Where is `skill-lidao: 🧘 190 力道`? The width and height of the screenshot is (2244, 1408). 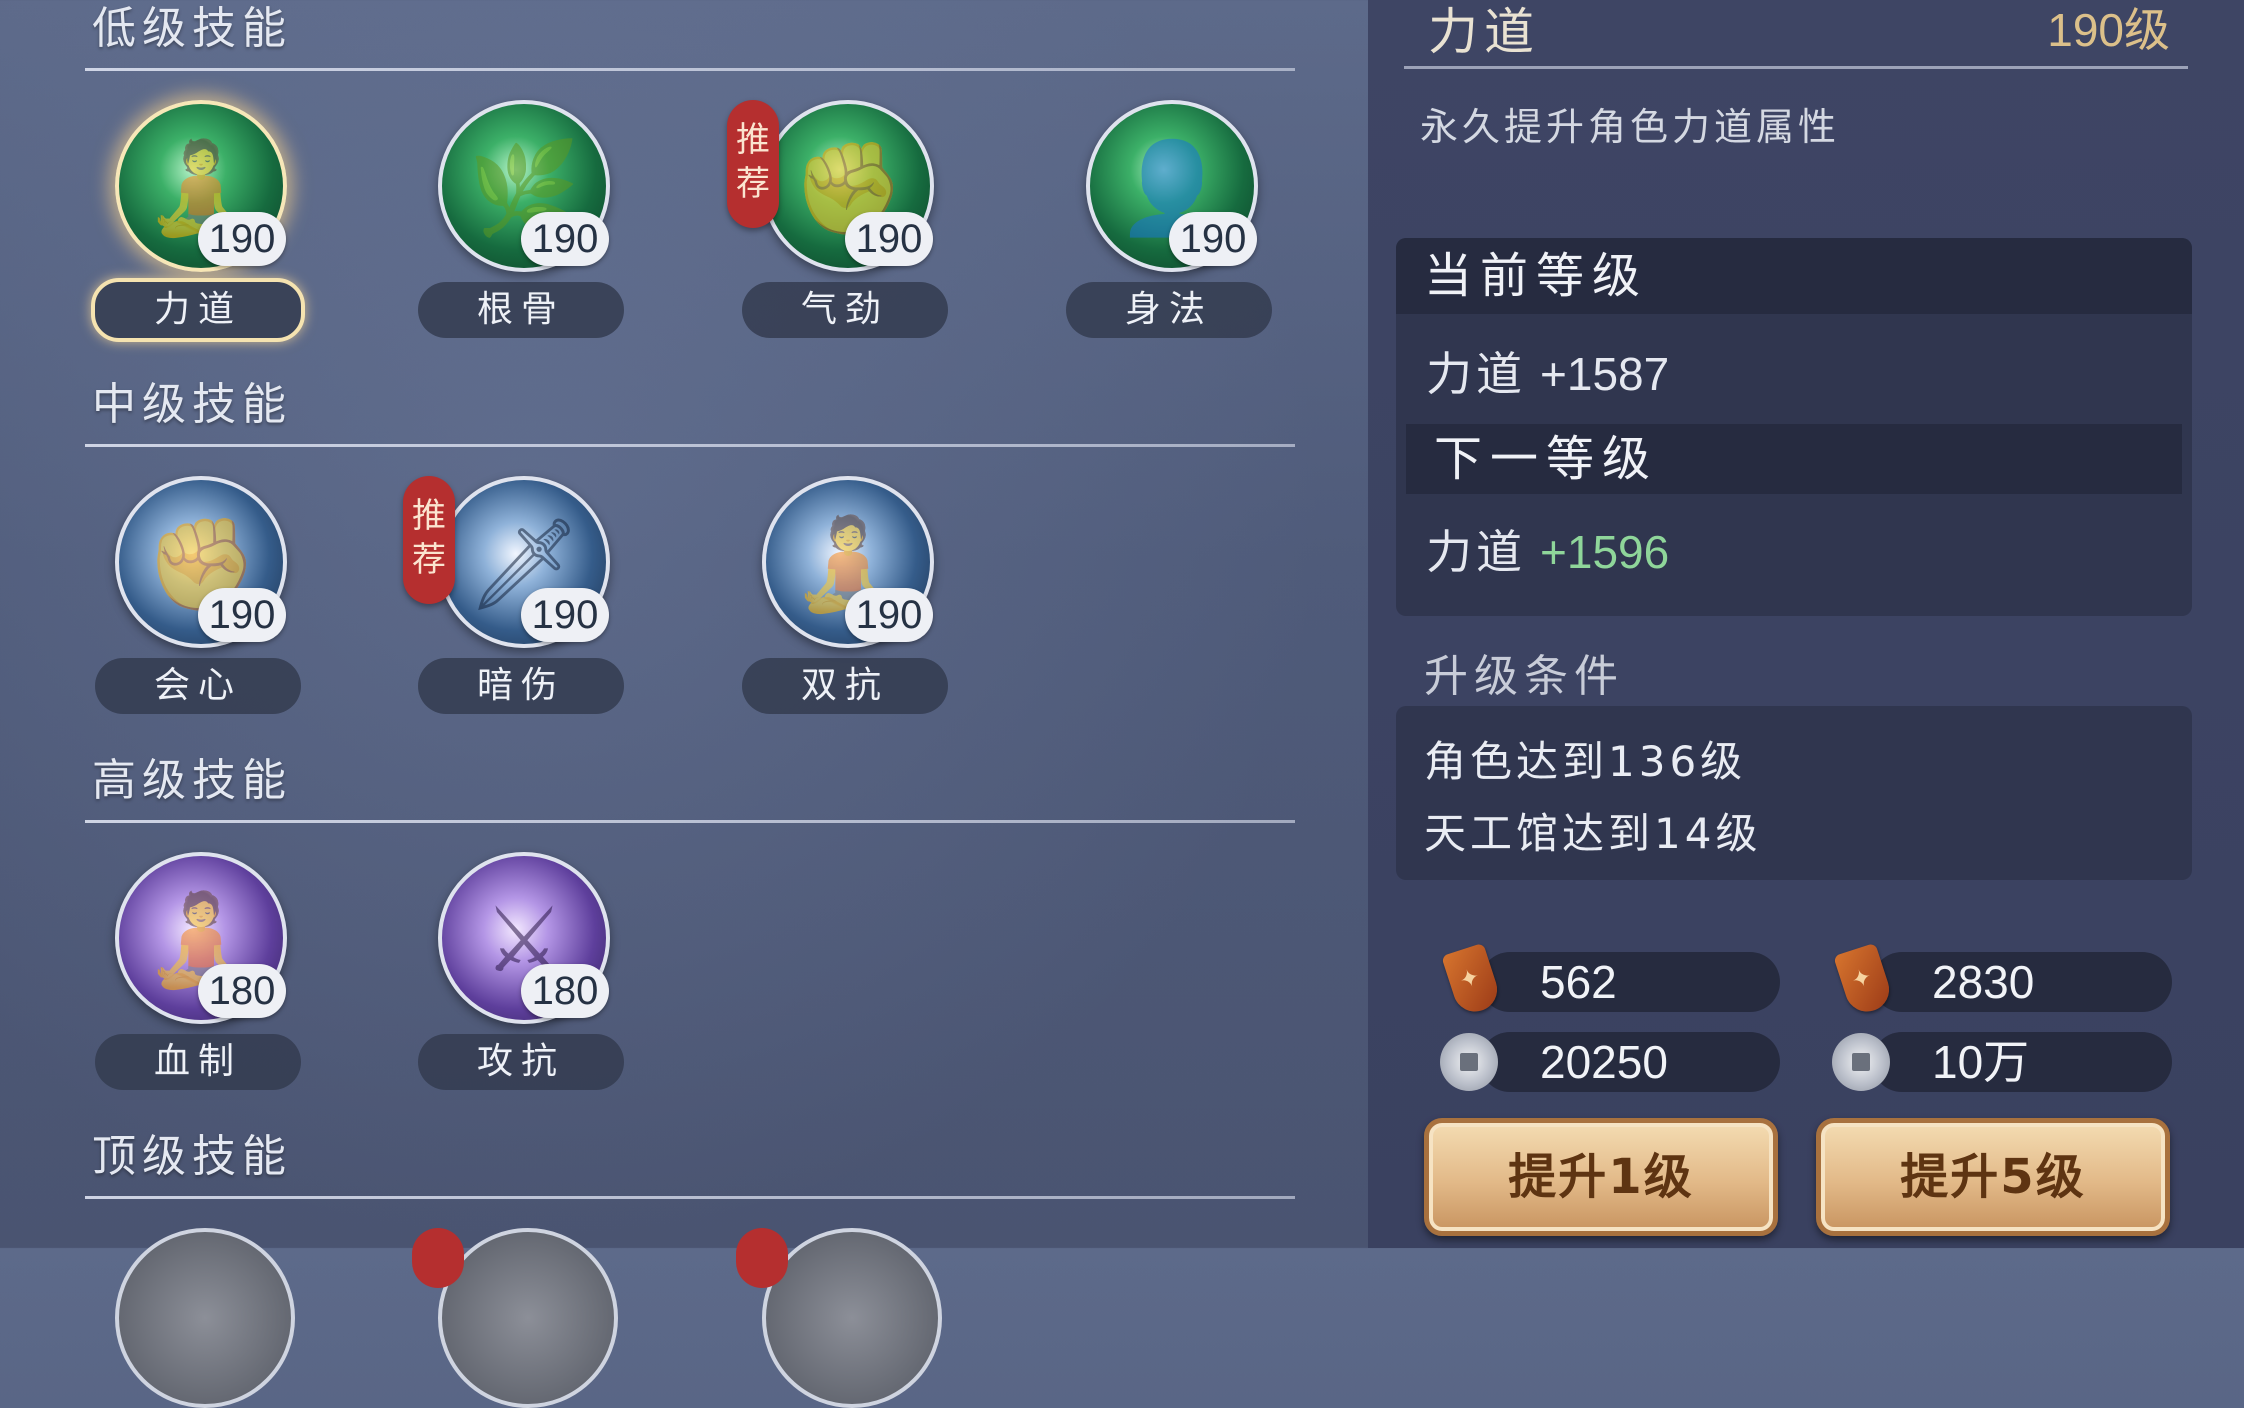
skill-lidao: 🧘 190 力道 is located at coordinates (200, 225).